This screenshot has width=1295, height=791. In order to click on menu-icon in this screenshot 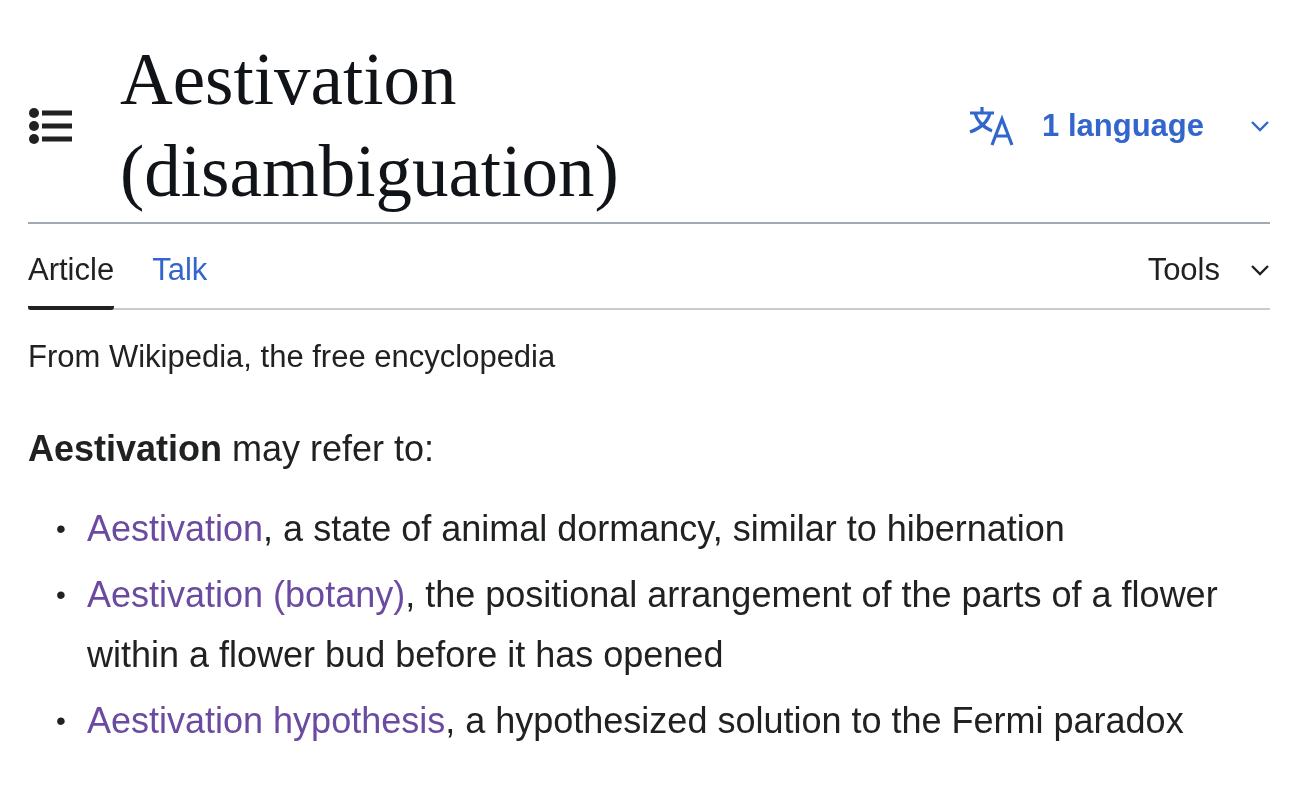, I will do `click(50, 126)`.